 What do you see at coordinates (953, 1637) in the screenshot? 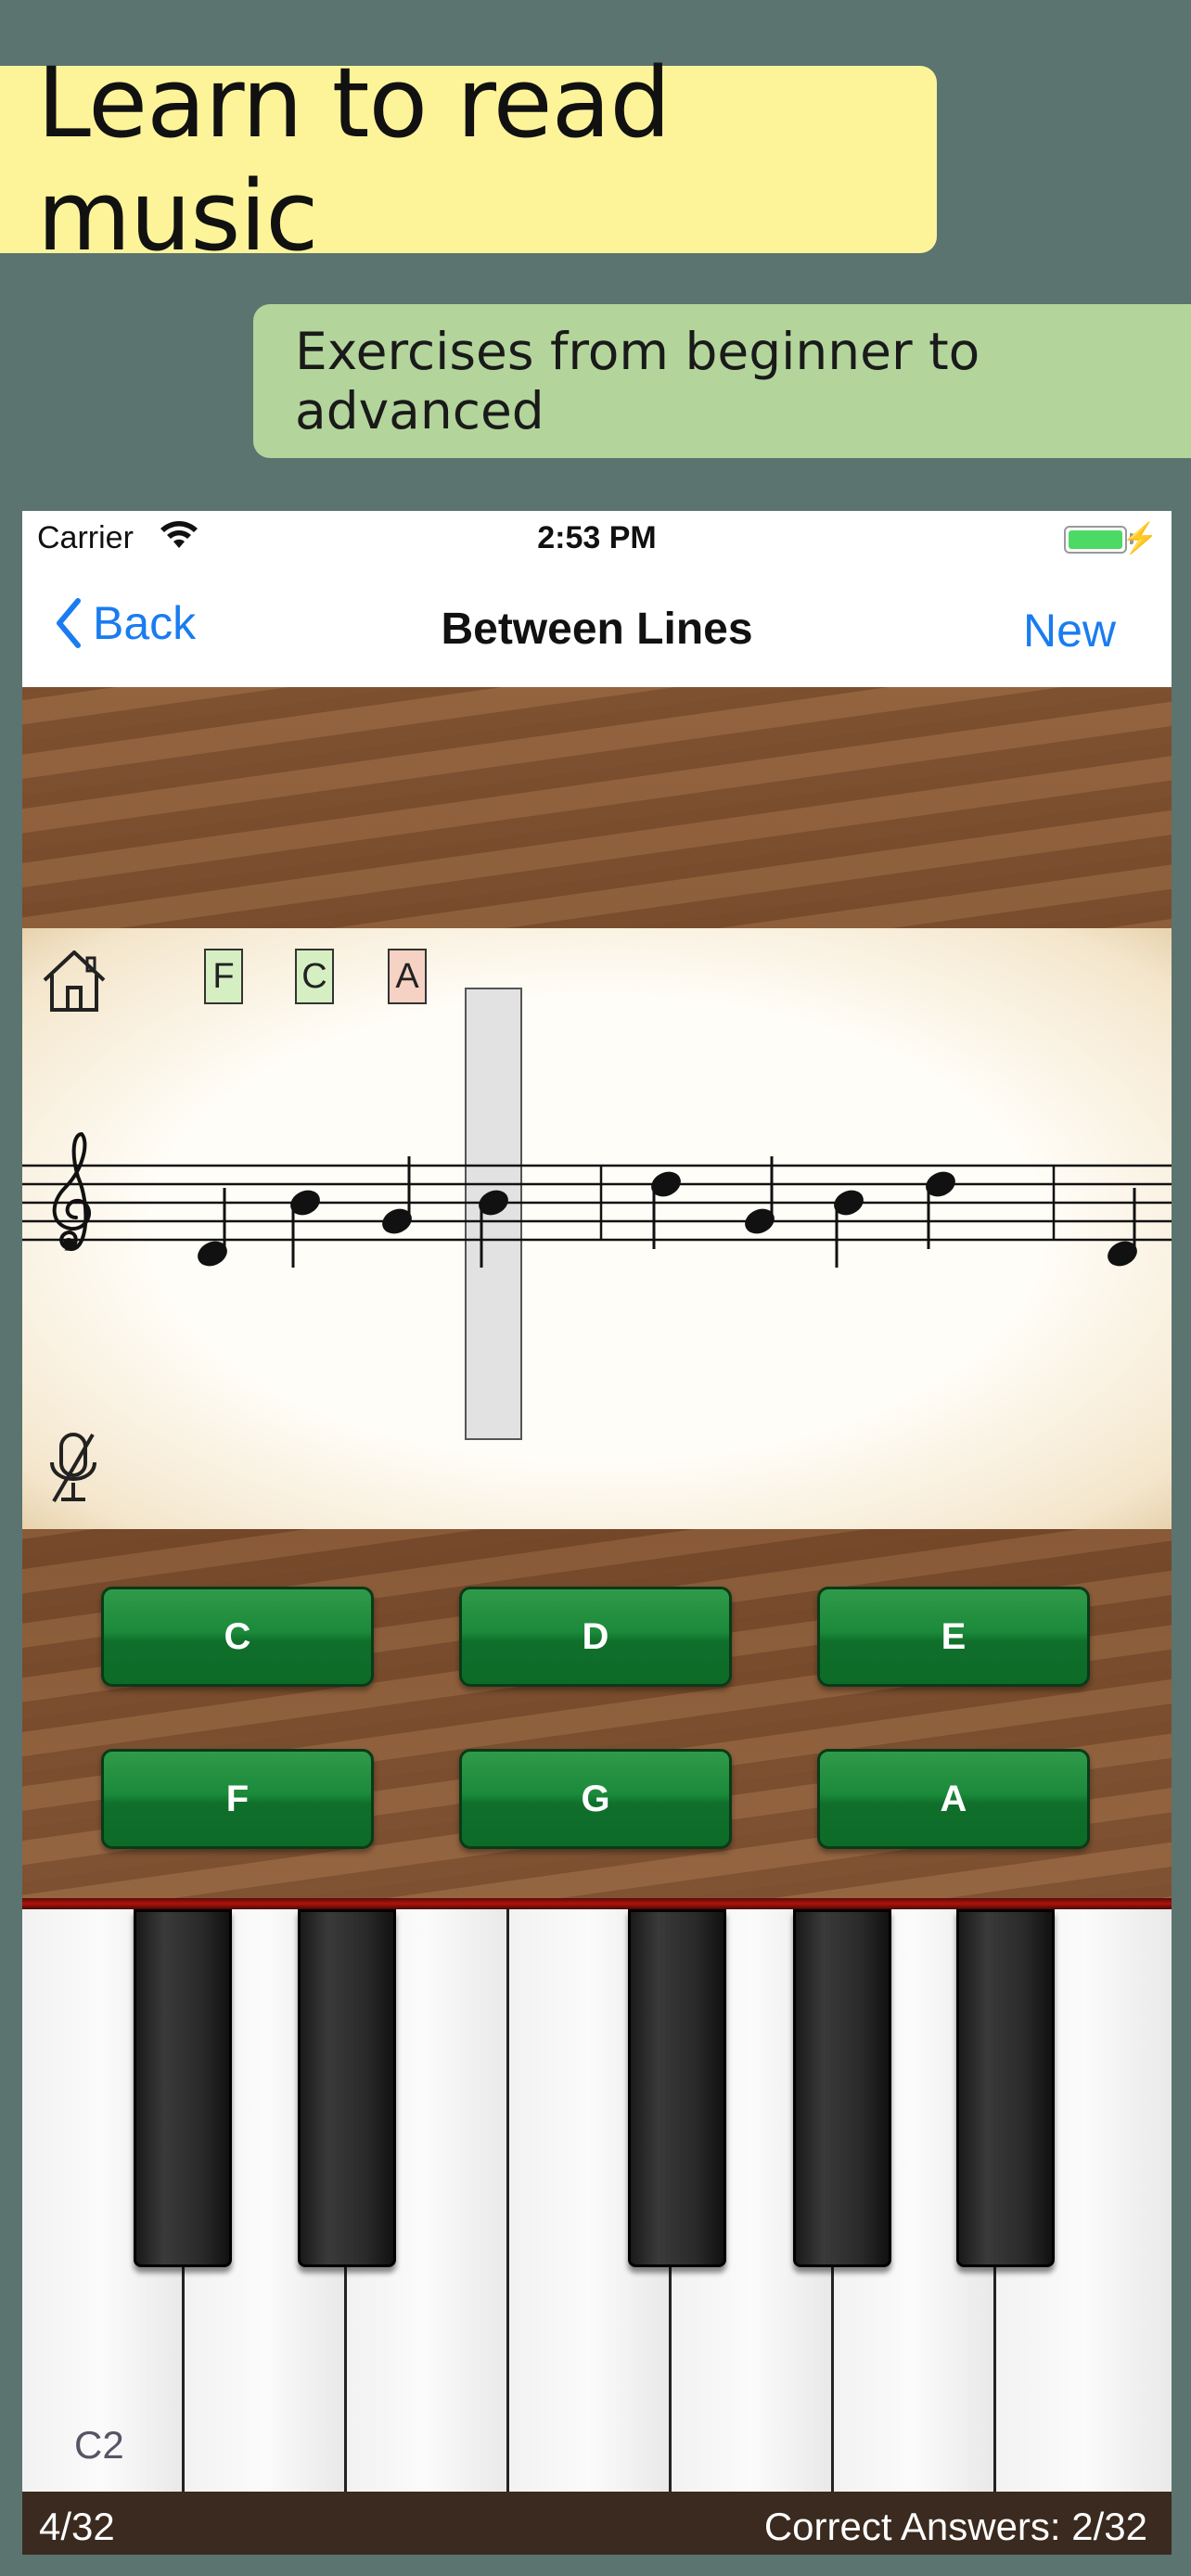
I see `answer-button-e: E` at bounding box center [953, 1637].